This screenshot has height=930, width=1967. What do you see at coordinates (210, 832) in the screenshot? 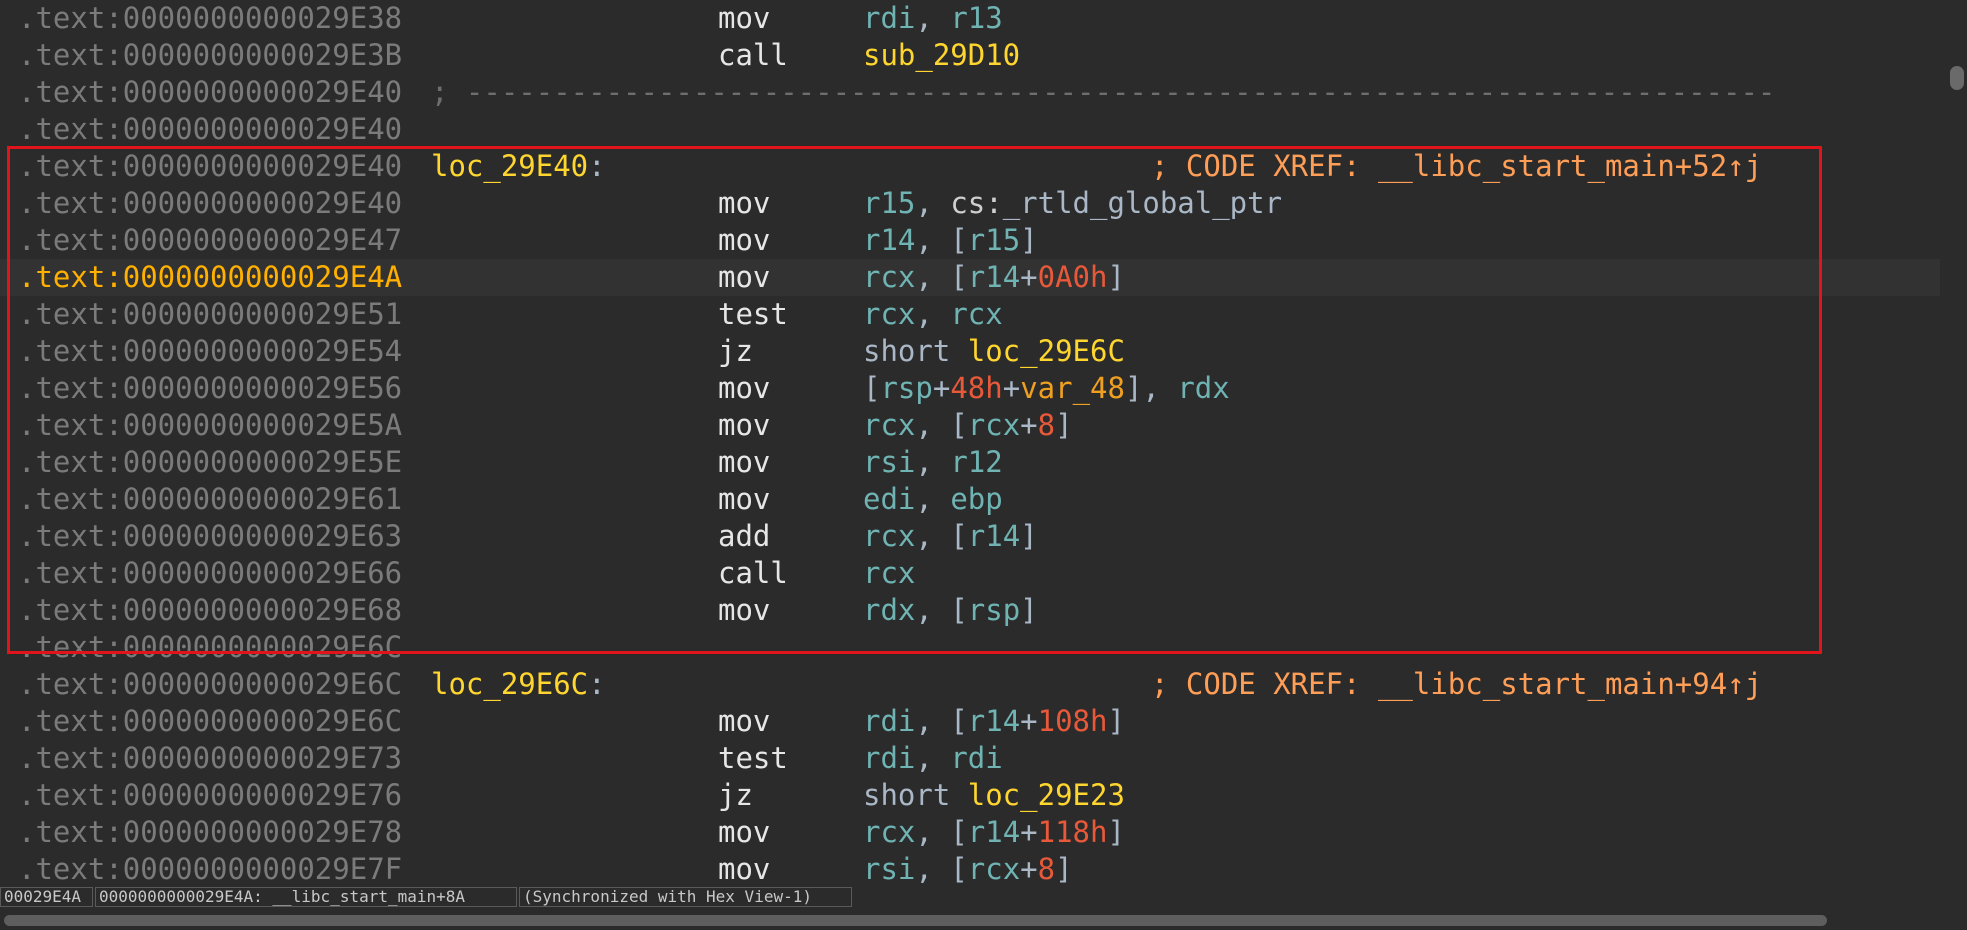
I see `line-address: .text:0000000000029E78` at bounding box center [210, 832].